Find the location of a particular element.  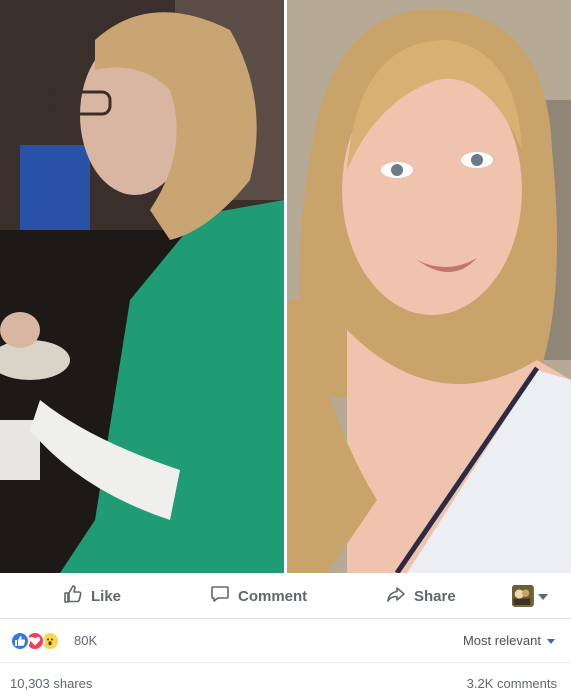

post-action-bar: Like Comment Share is located at coordinates (285, 596).